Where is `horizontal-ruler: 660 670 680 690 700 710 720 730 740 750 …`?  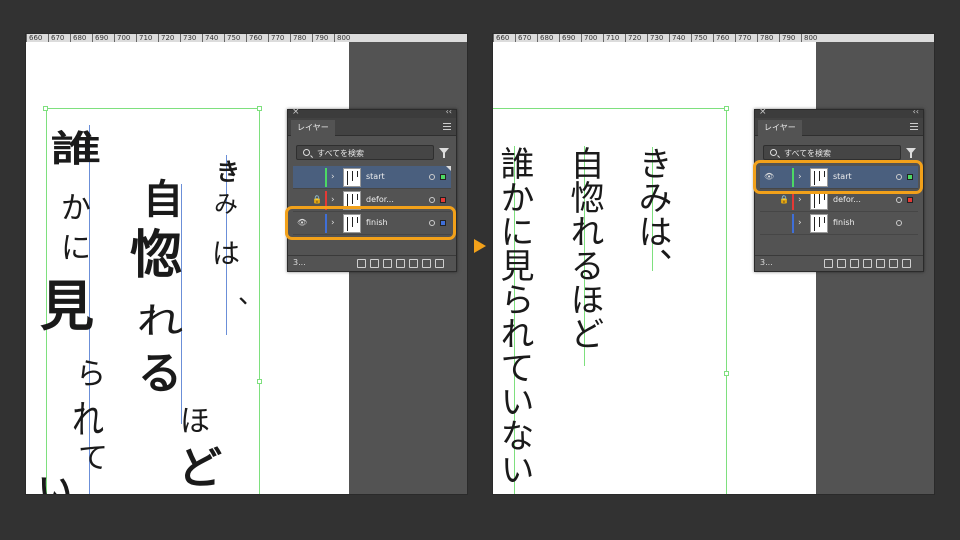
horizontal-ruler: 660 670 680 690 700 710 720 730 740 750 … is located at coordinates (713, 38).